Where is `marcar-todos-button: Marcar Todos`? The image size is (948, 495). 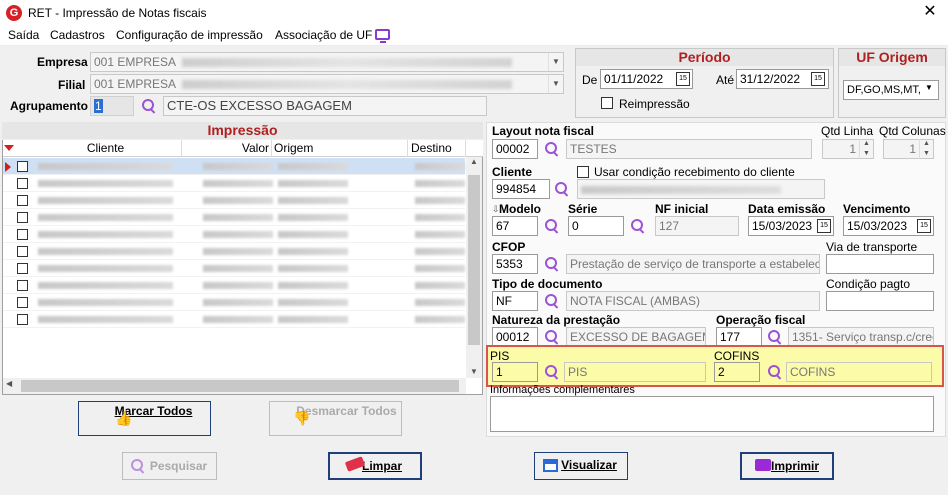 marcar-todos-button: Marcar Todos is located at coordinates (144, 418).